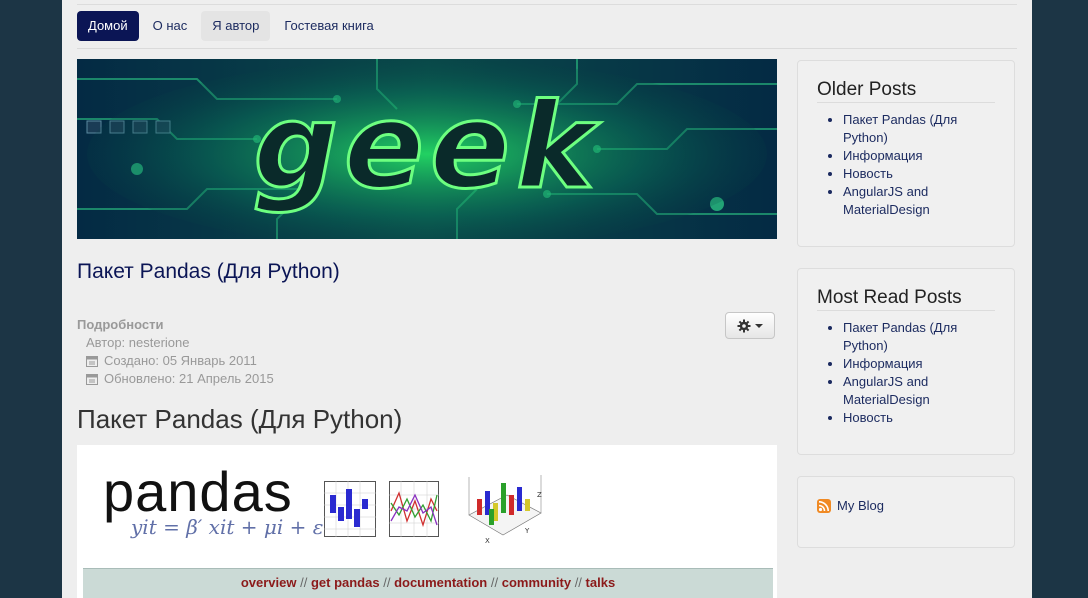  What do you see at coordinates (918, 337) in the screenshot?
I see `most-read-link: Пакет Pandas (Для Python)` at bounding box center [918, 337].